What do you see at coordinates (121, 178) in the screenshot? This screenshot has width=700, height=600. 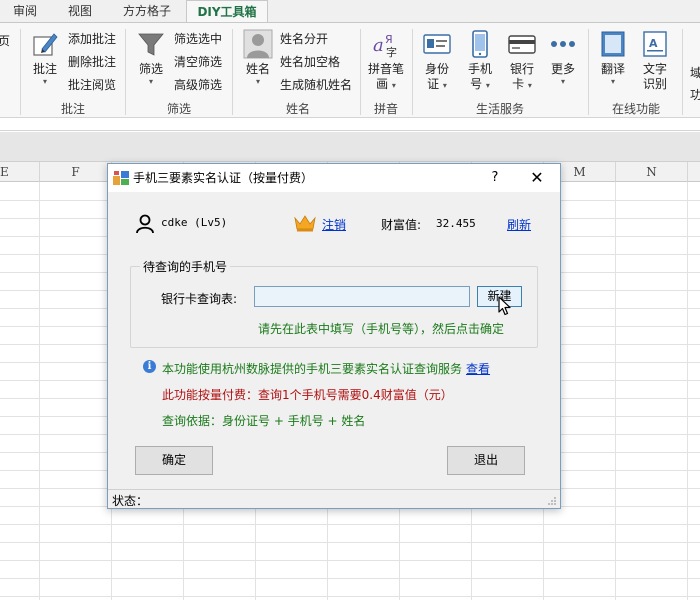 I see `app-icon` at bounding box center [121, 178].